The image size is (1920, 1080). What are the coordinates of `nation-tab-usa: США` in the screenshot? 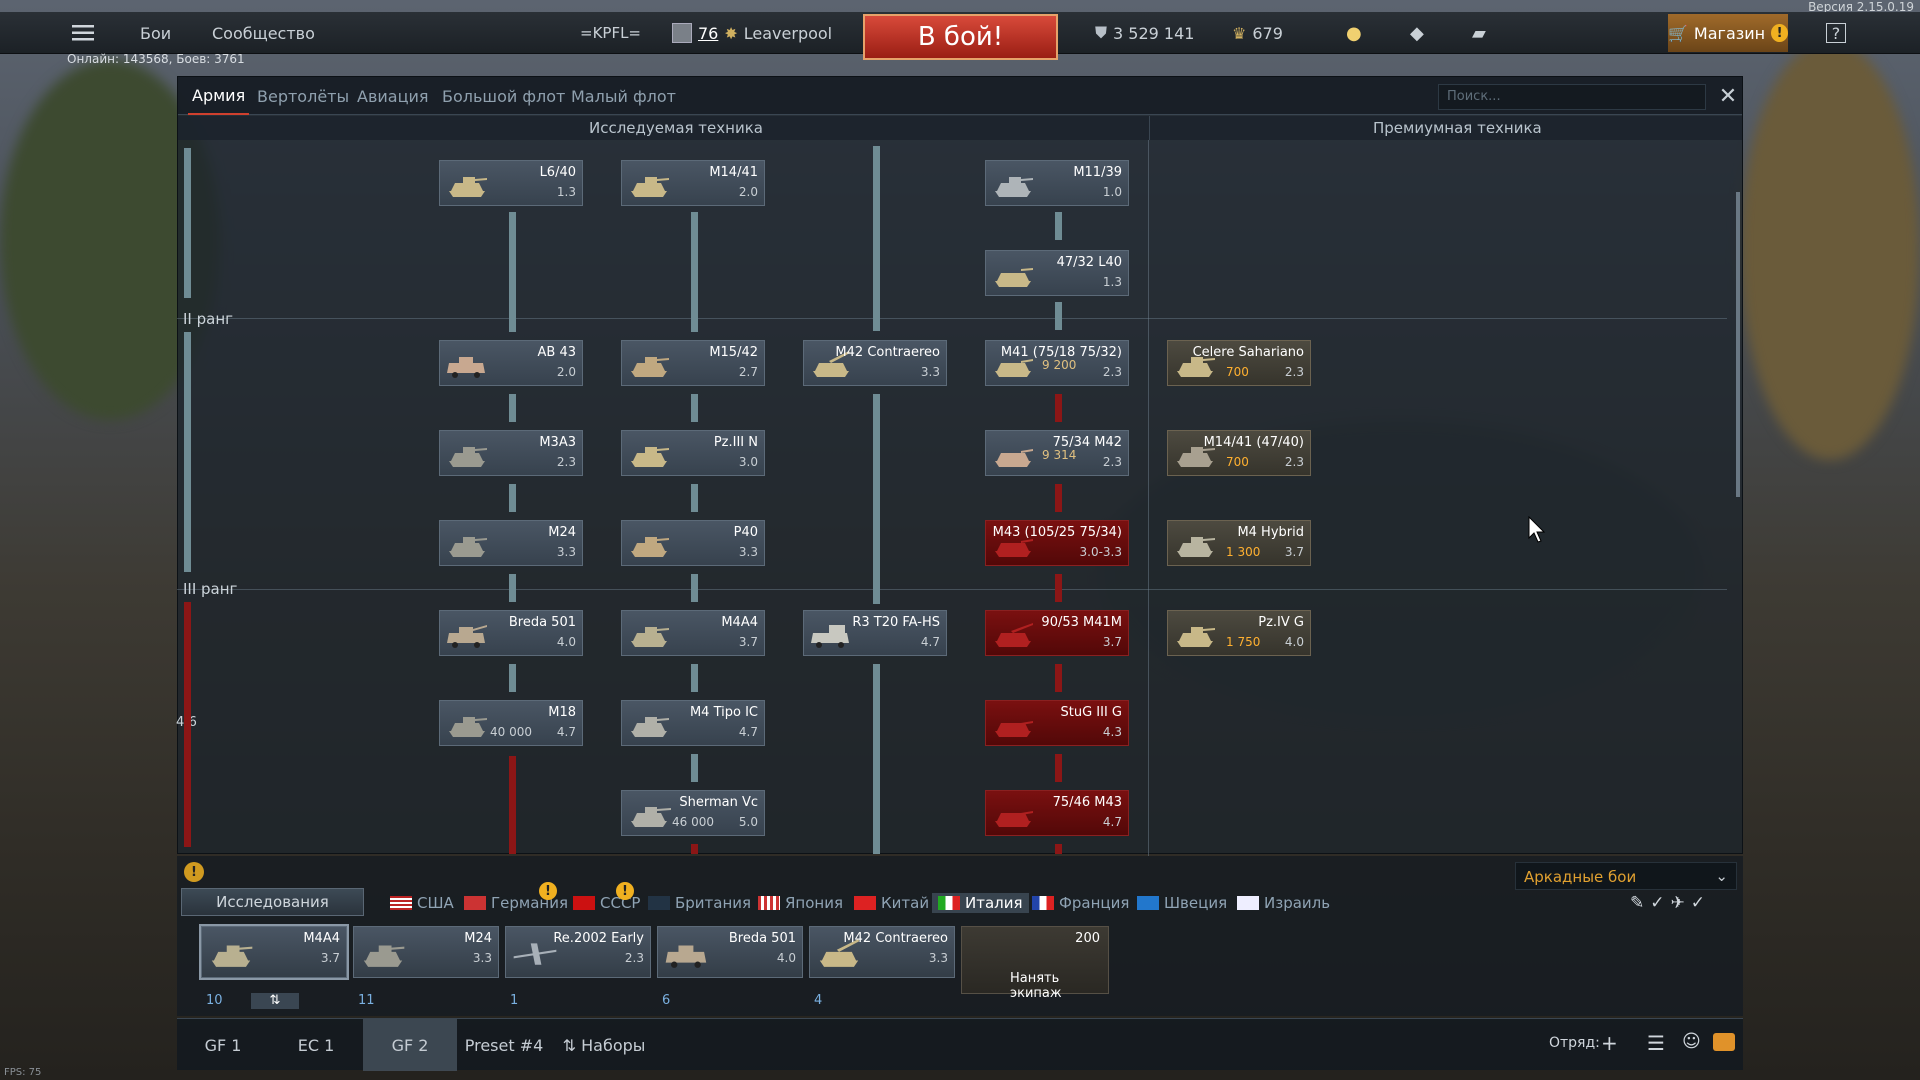 It's located at (422, 903).